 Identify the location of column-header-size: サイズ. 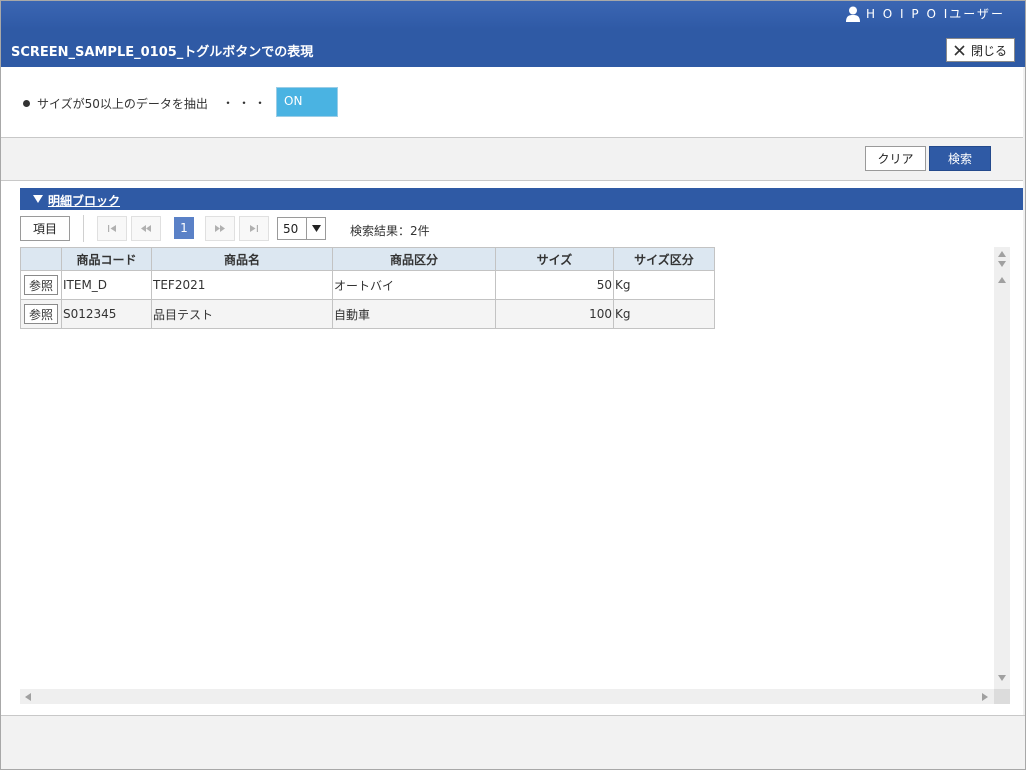
(554, 259).